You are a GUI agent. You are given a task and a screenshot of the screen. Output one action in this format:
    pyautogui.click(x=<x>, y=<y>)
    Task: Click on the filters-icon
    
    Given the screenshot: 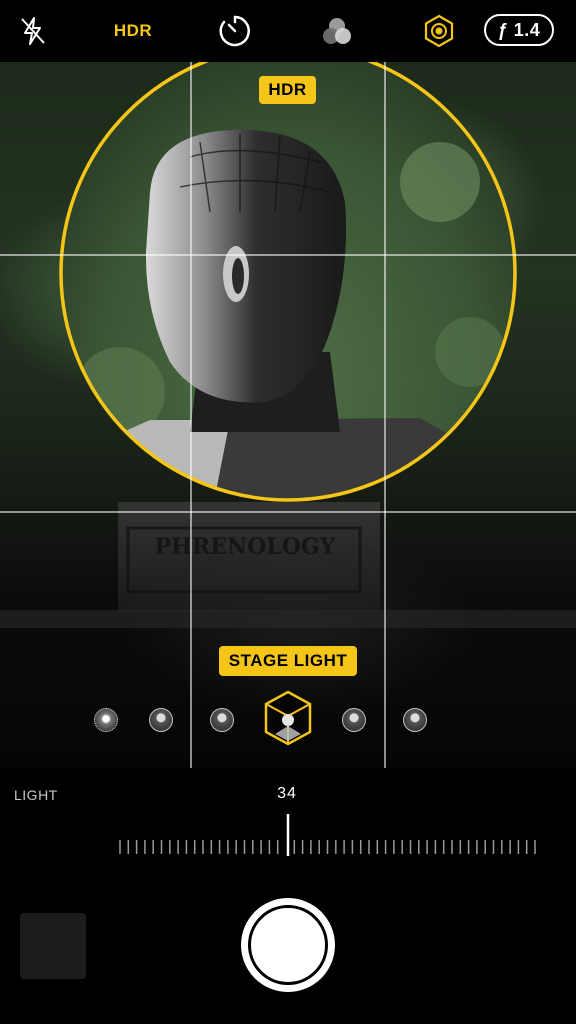 What is the action you would take?
    pyautogui.click(x=337, y=31)
    